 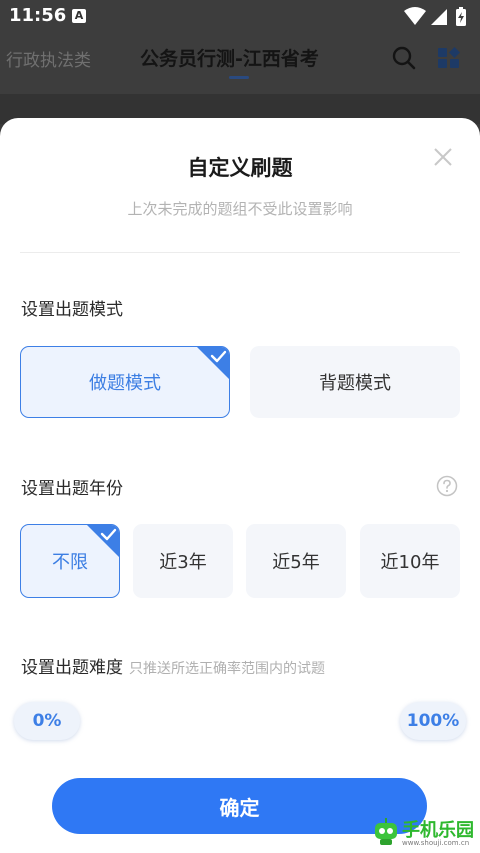 What do you see at coordinates (79, 16) in the screenshot?
I see `notification-icon: A` at bounding box center [79, 16].